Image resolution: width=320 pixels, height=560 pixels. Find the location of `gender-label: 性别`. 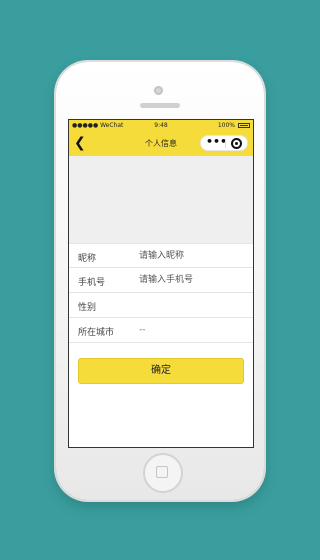

gender-label: 性别 is located at coordinates (87, 308).